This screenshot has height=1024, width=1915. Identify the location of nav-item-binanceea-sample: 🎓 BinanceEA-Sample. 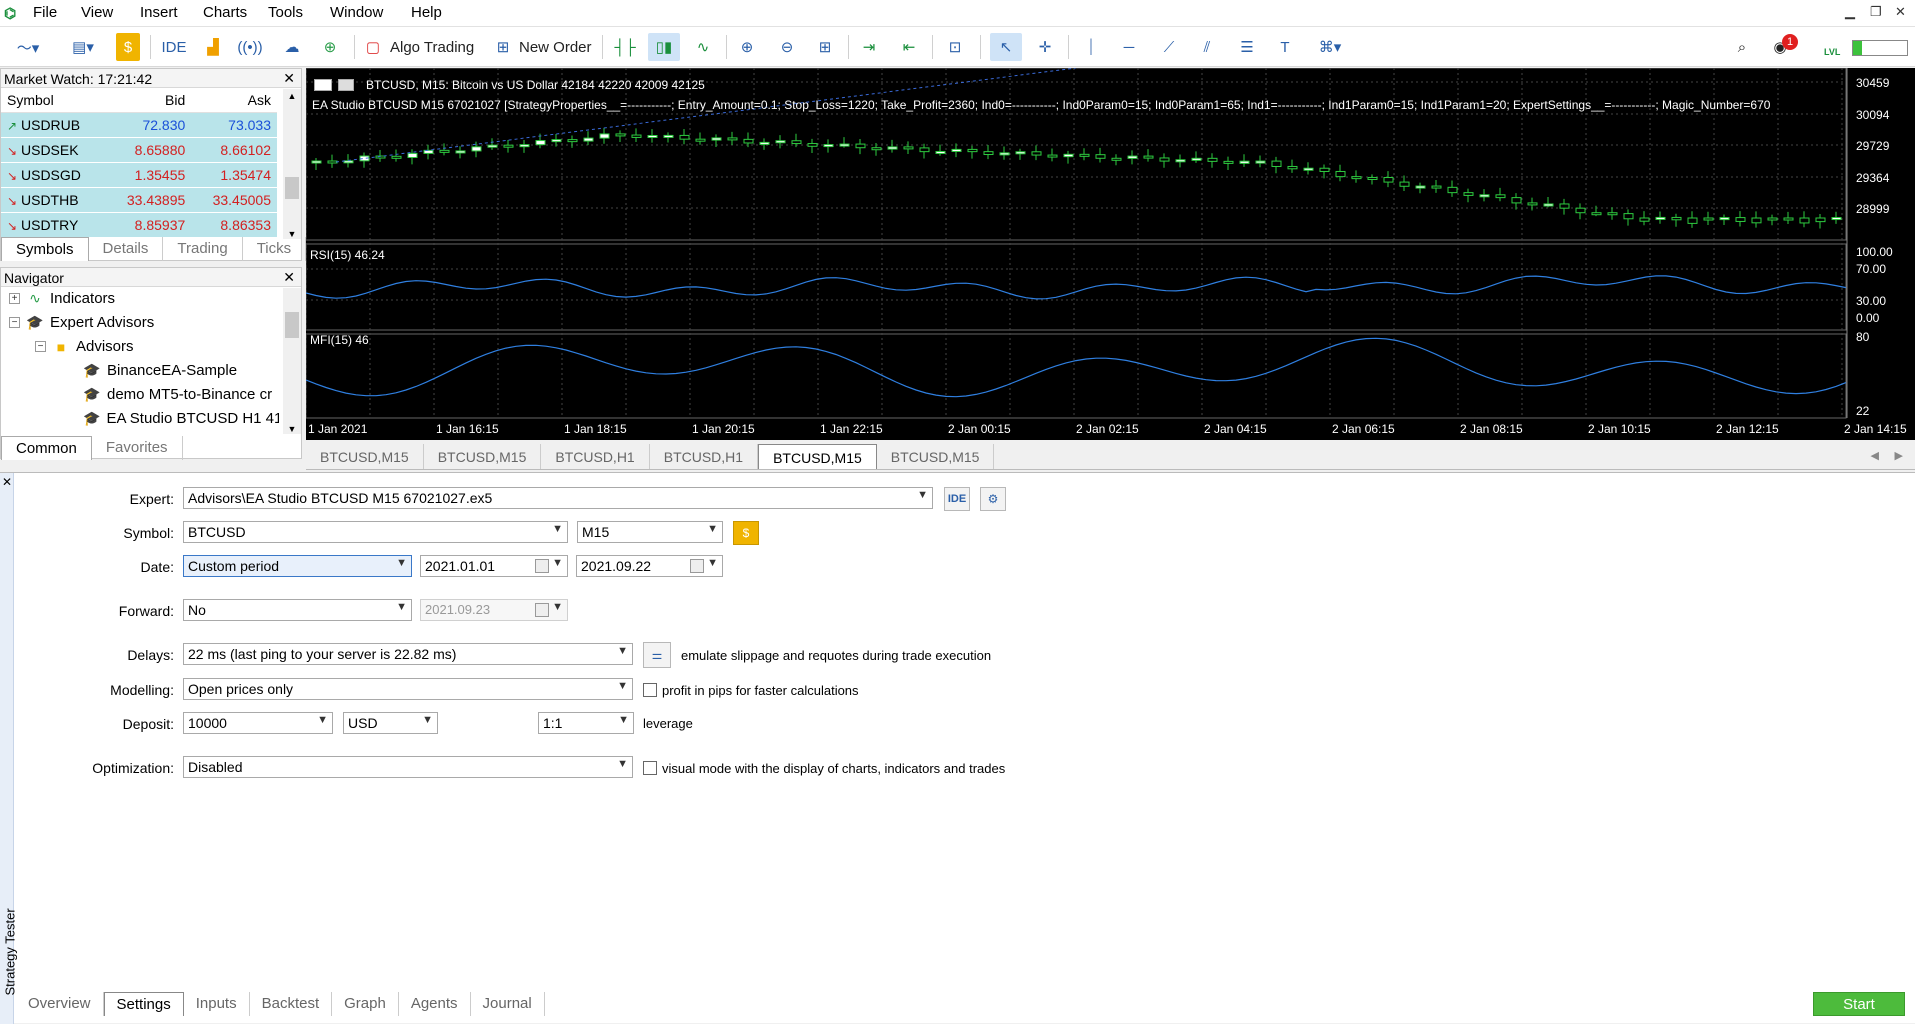
(160, 370).